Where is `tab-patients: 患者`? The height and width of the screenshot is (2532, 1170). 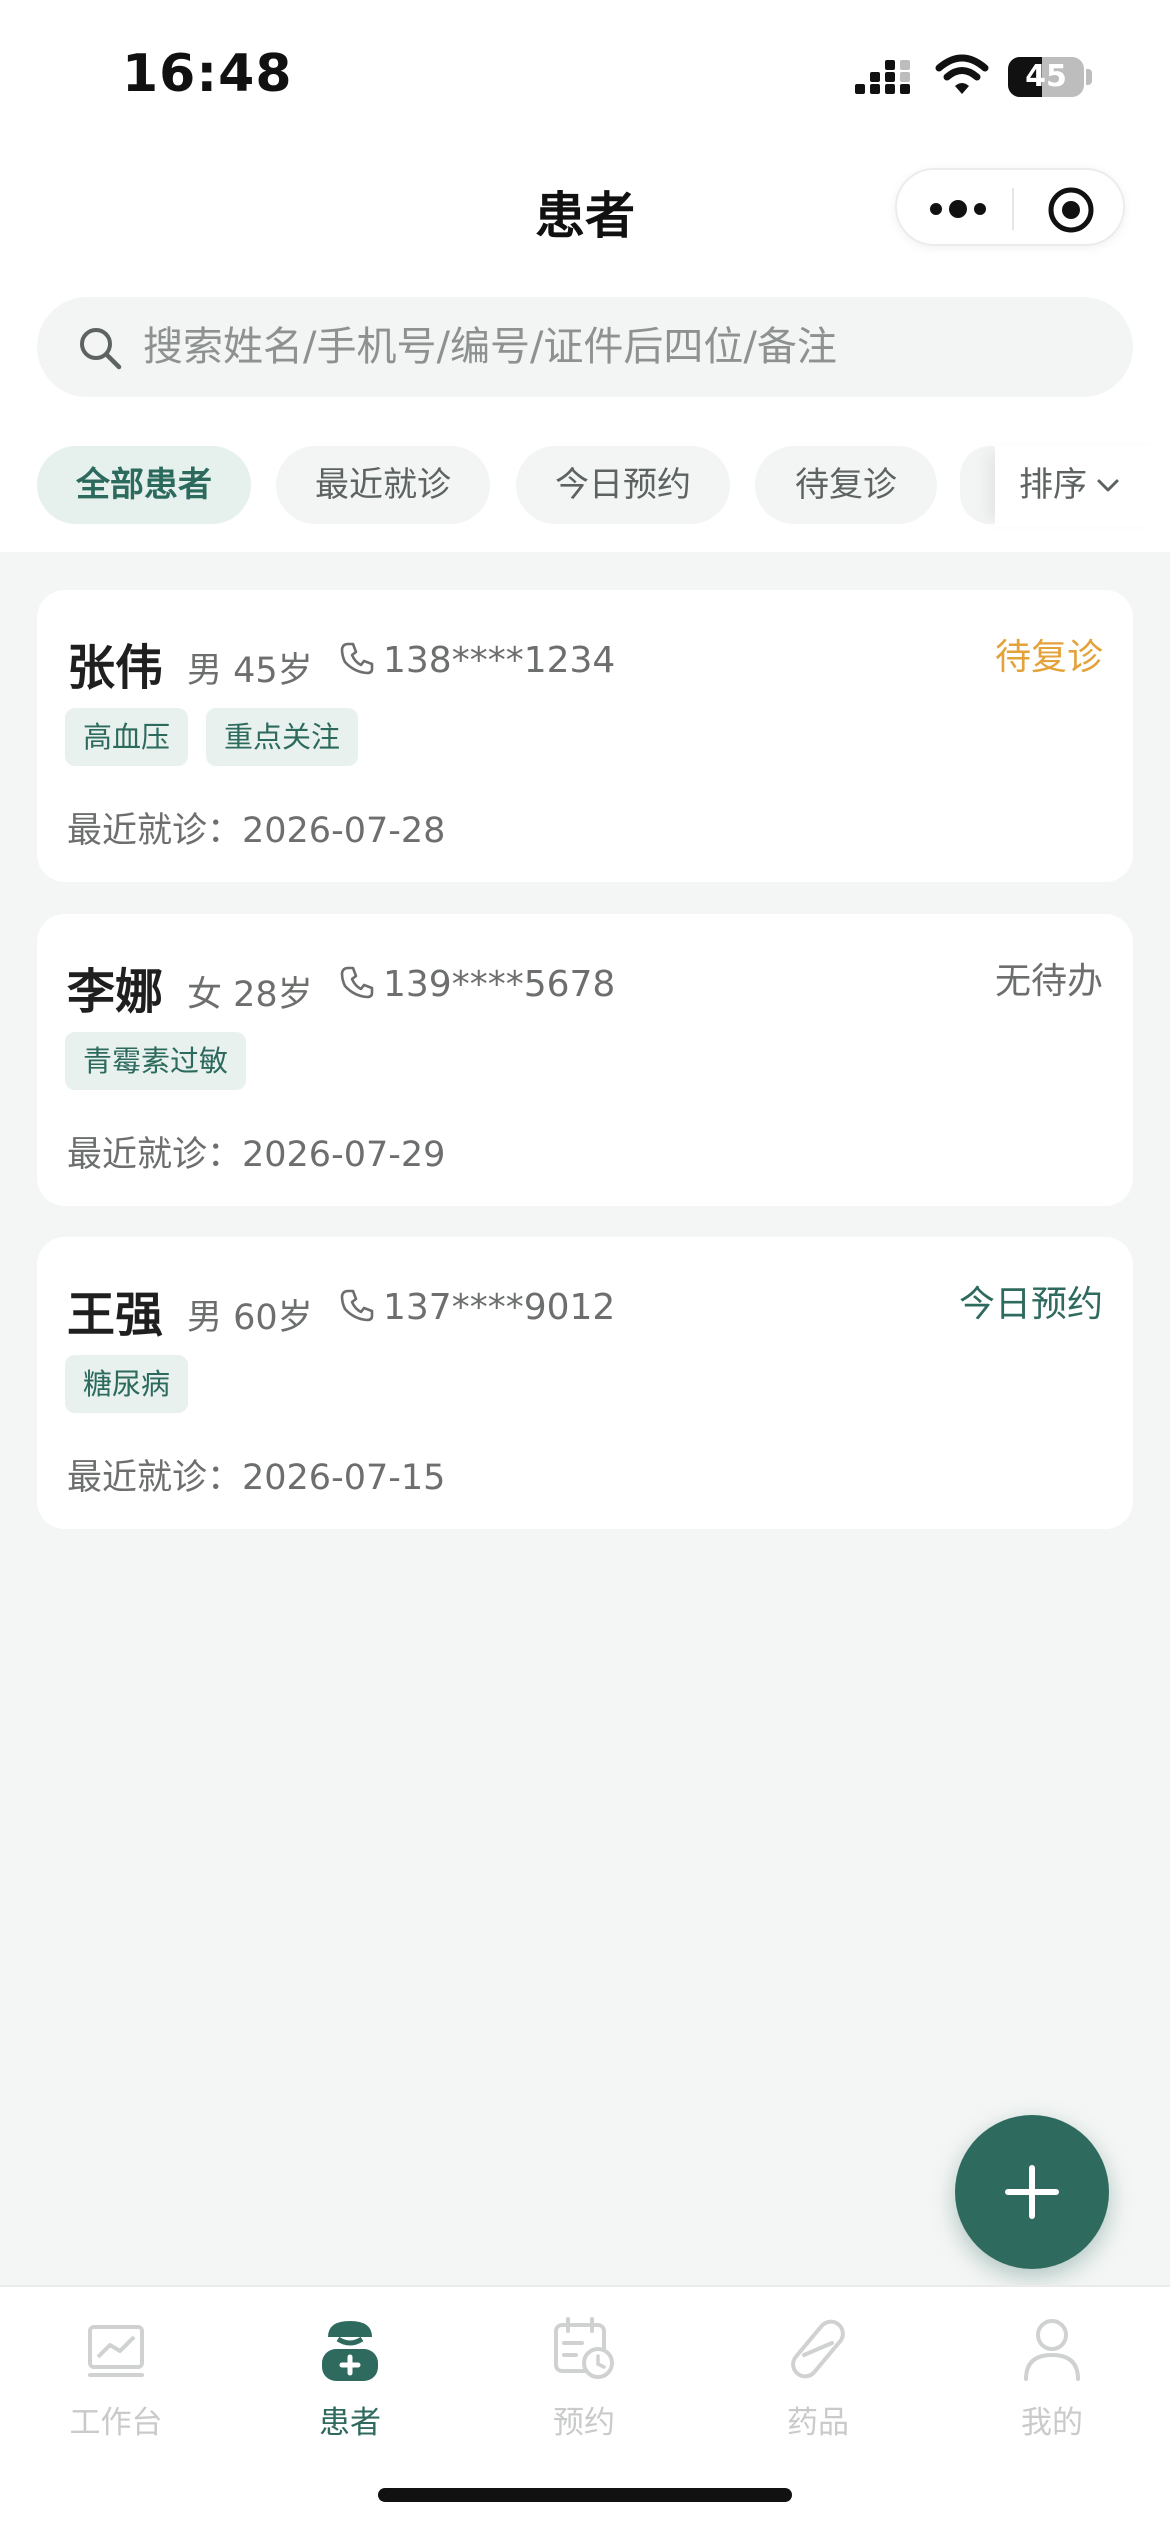
tab-patients: 患者 is located at coordinates (350, 2380).